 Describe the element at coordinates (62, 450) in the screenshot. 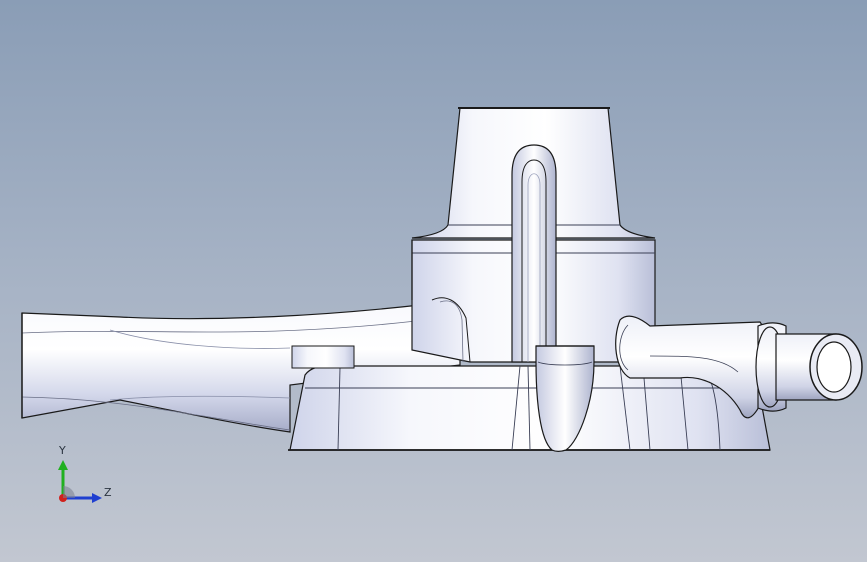

I see `y-axis-label: Y` at that location.